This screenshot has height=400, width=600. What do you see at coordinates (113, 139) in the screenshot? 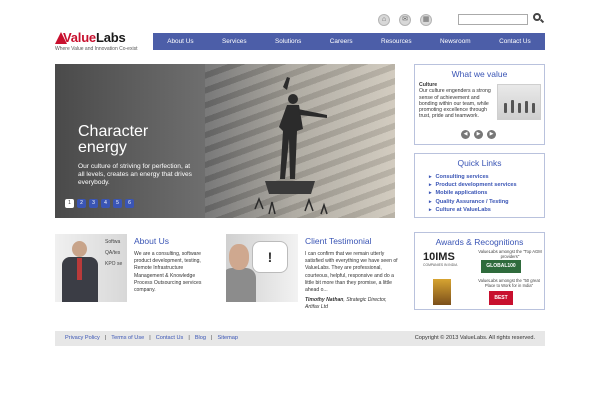
I see `hero-title: Character energy` at bounding box center [113, 139].